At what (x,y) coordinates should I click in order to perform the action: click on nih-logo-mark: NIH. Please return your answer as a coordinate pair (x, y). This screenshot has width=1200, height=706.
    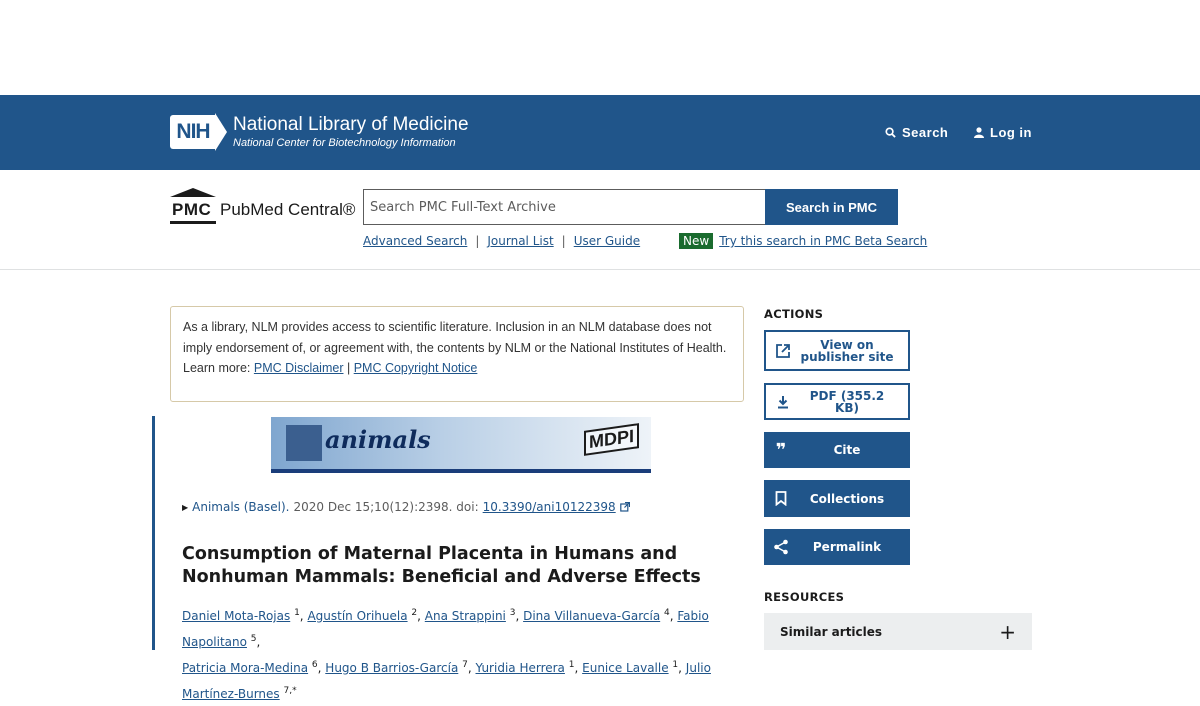
    Looking at the image, I should click on (193, 132).